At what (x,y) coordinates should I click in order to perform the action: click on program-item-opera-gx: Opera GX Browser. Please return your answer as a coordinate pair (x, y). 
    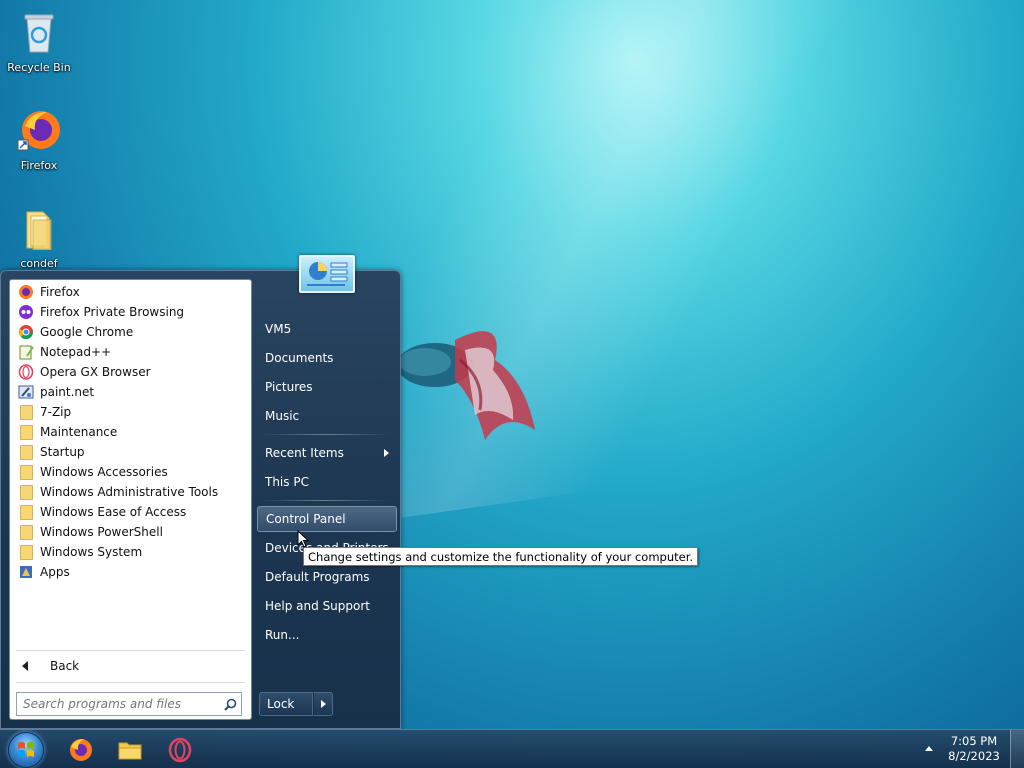
    Looking at the image, I should click on (130, 372).